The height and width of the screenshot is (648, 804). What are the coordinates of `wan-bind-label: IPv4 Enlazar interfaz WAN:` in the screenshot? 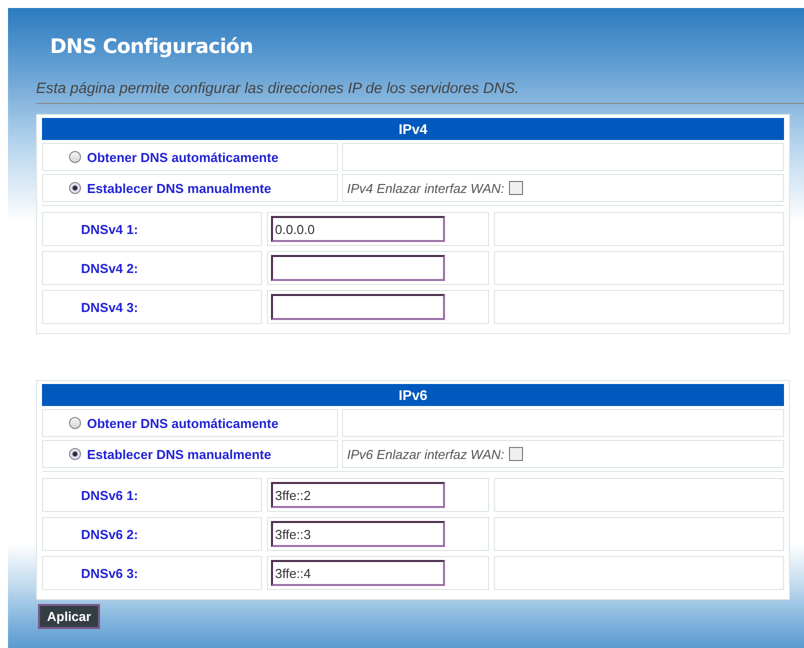 It's located at (425, 188).